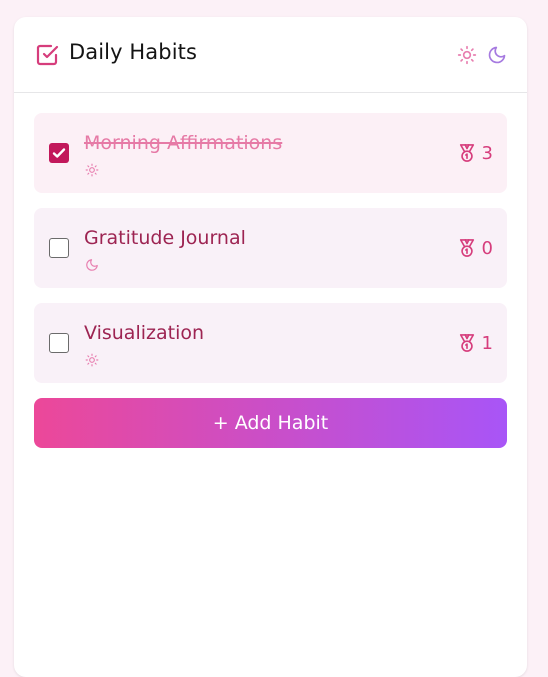 The height and width of the screenshot is (677, 548). What do you see at coordinates (133, 52) in the screenshot?
I see `page-title: Daily Habits` at bounding box center [133, 52].